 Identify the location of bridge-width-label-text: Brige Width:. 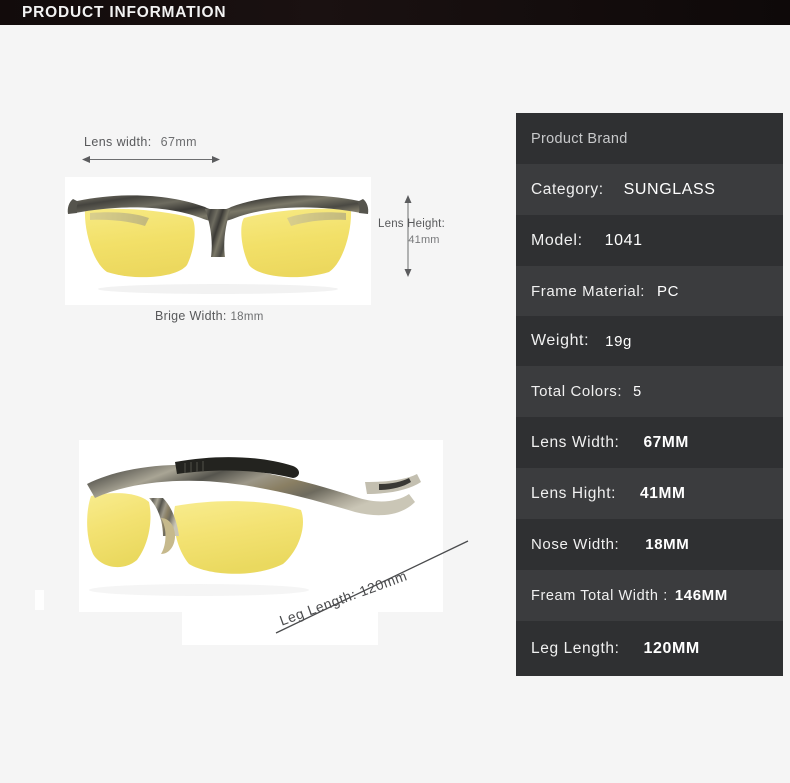
(191, 316).